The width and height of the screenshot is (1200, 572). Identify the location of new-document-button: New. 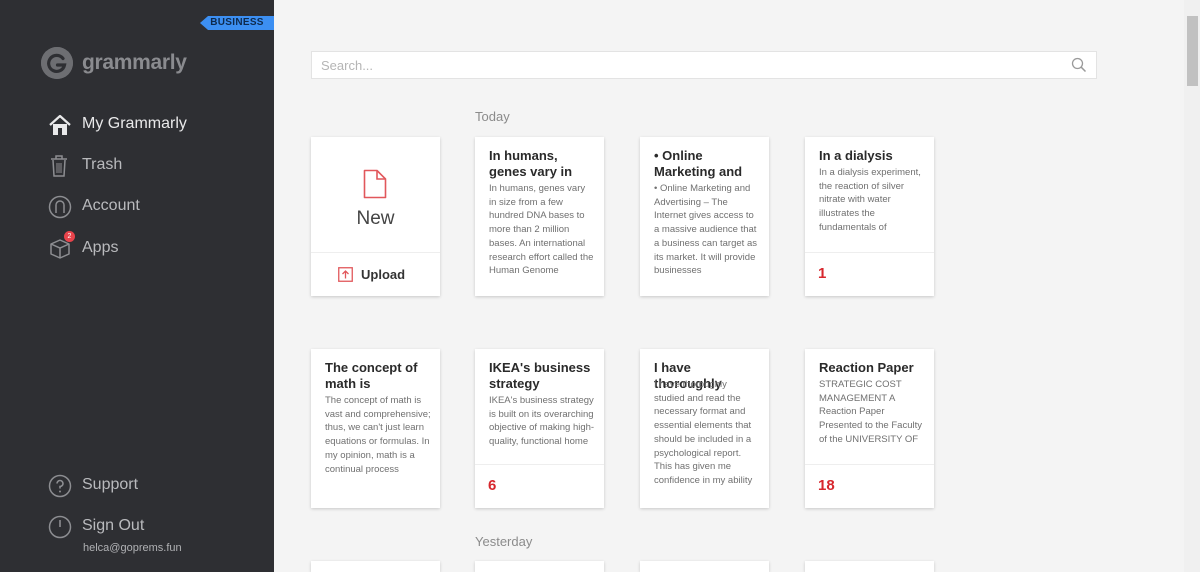
(375, 194).